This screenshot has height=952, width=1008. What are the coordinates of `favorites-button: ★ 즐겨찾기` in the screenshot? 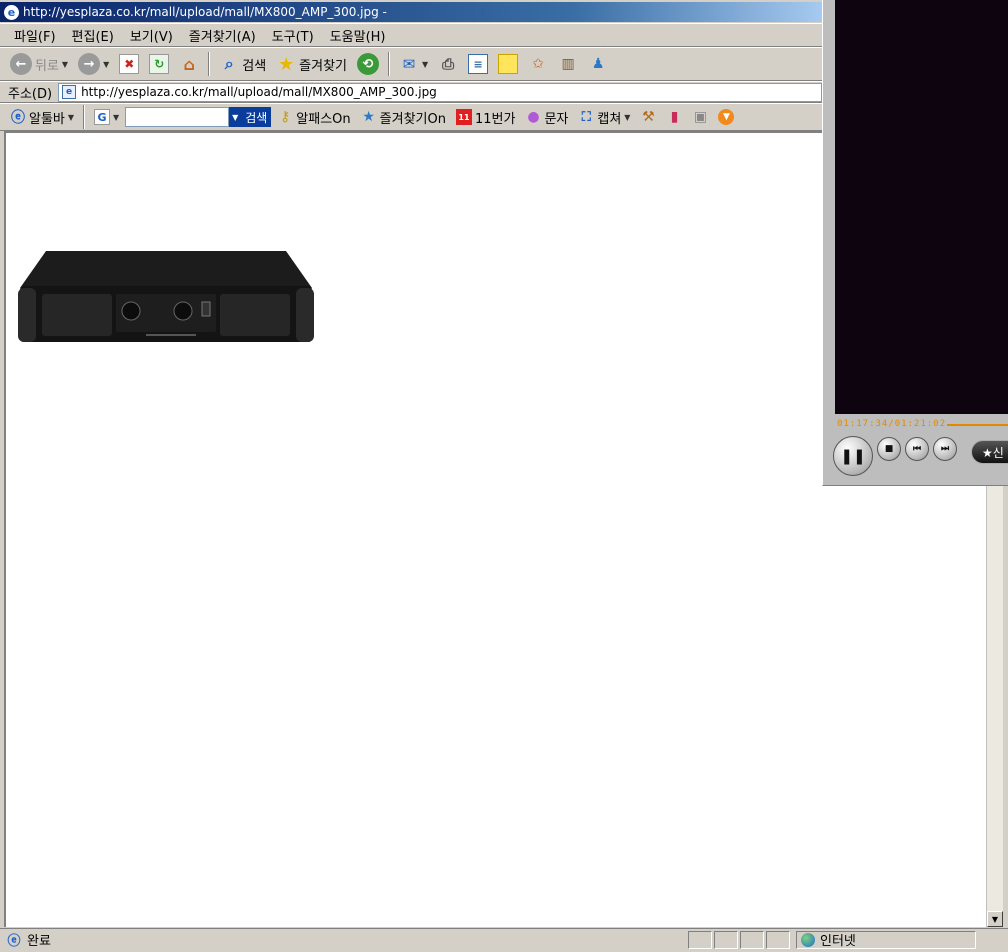 It's located at (311, 64).